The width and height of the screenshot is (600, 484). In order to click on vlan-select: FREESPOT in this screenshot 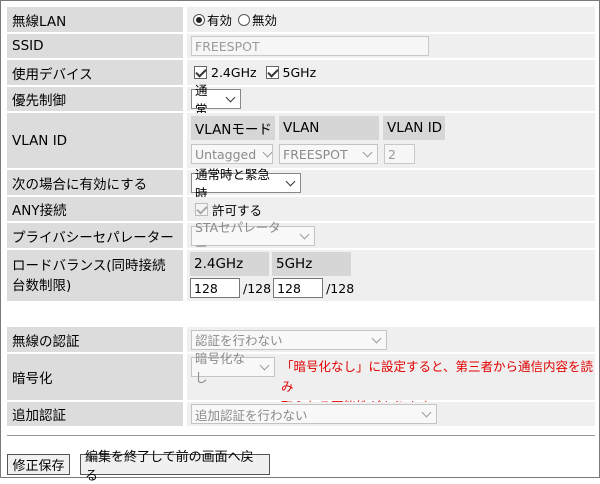, I will do `click(328, 154)`.